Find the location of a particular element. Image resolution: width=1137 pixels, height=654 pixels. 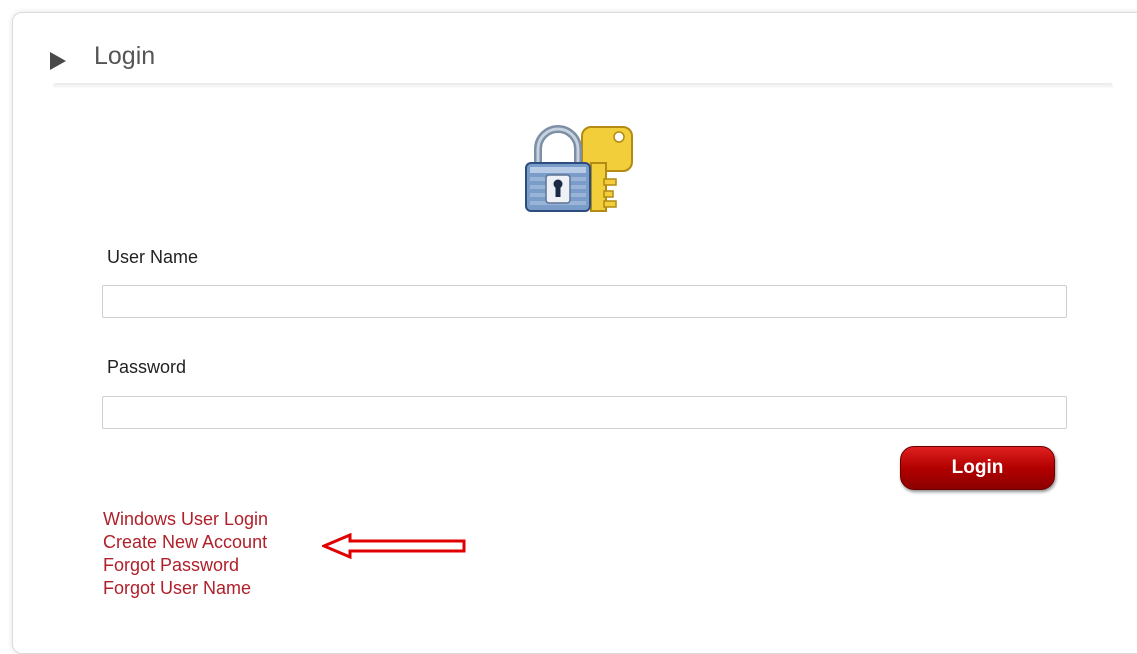

username-label: User Name is located at coordinates (153, 257).